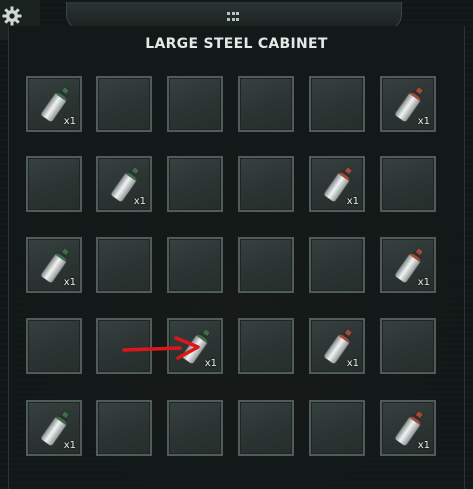  What do you see at coordinates (161, 348) in the screenshot?
I see `annotation-arrow` at bounding box center [161, 348].